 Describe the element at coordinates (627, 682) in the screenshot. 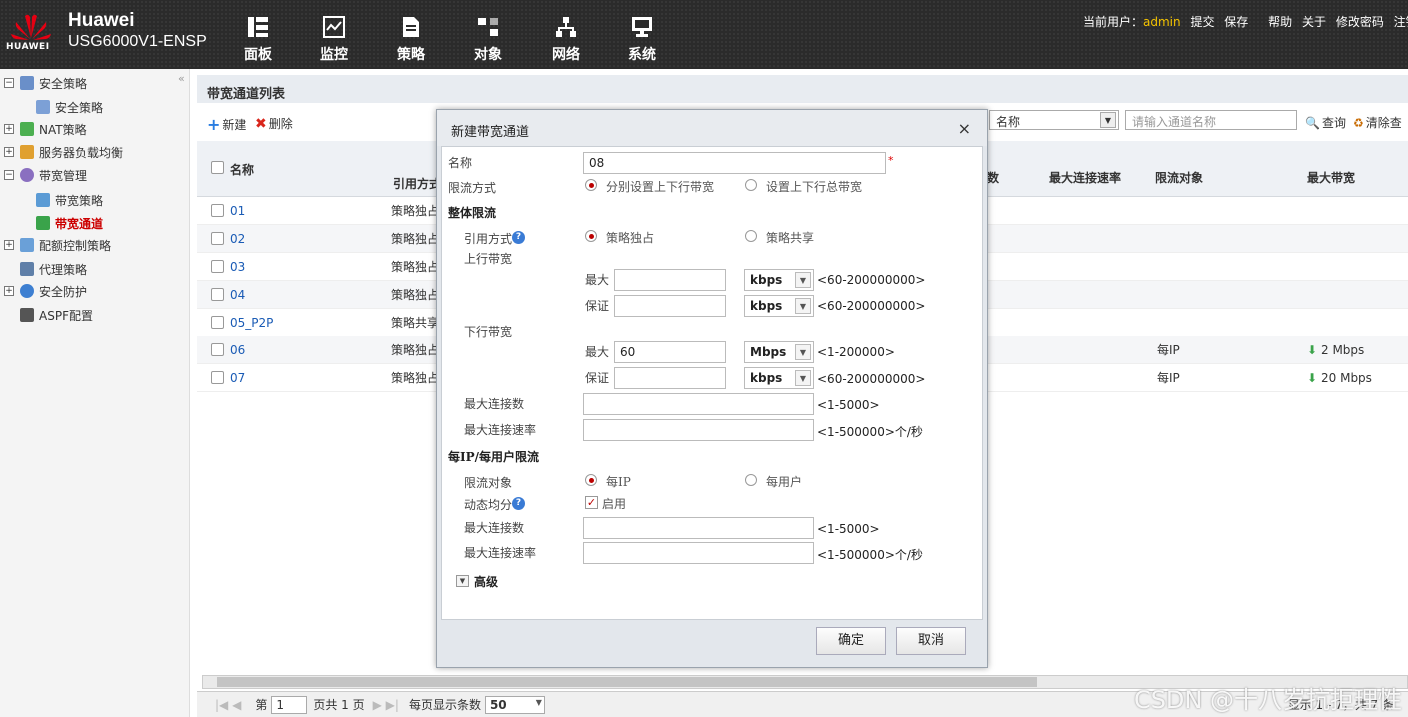

I see `scrollbar-thumb` at that location.